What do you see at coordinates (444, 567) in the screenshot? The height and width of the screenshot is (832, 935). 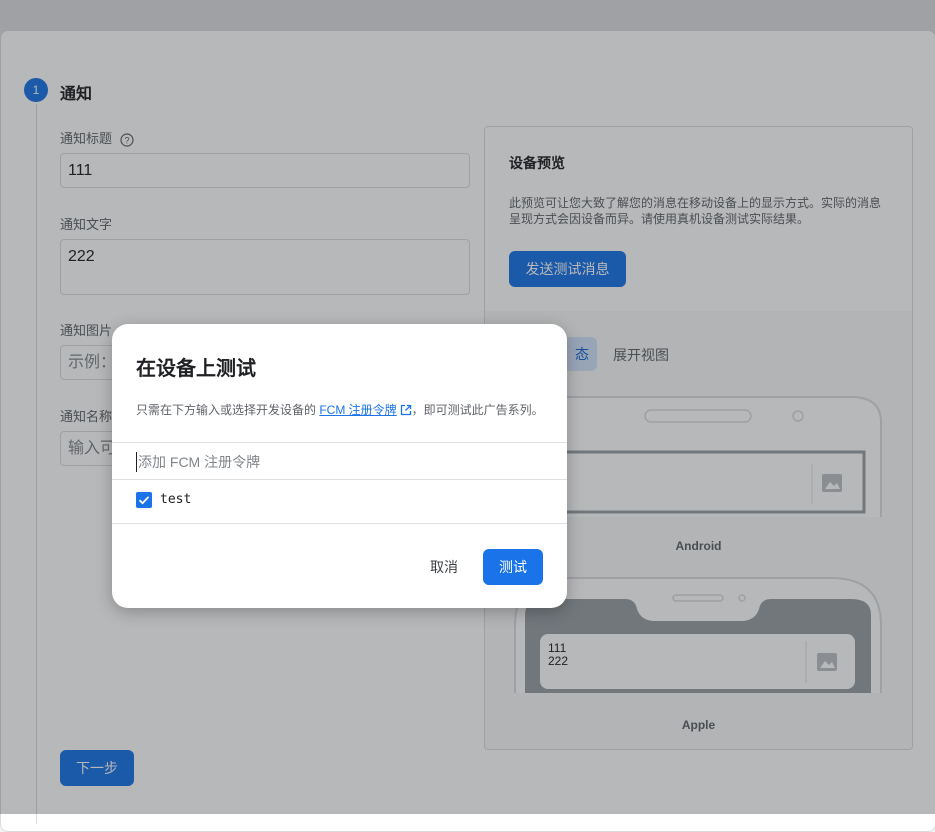 I see `cancel-button: 取消` at bounding box center [444, 567].